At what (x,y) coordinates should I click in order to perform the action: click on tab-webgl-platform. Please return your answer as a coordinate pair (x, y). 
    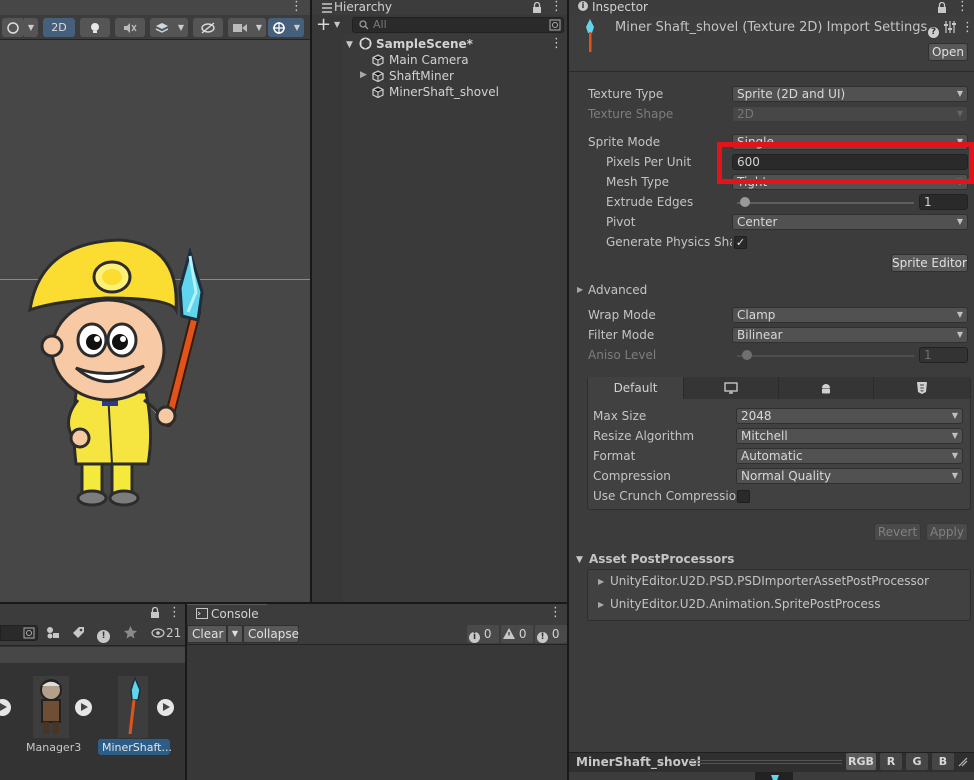
    Looking at the image, I should click on (922, 388).